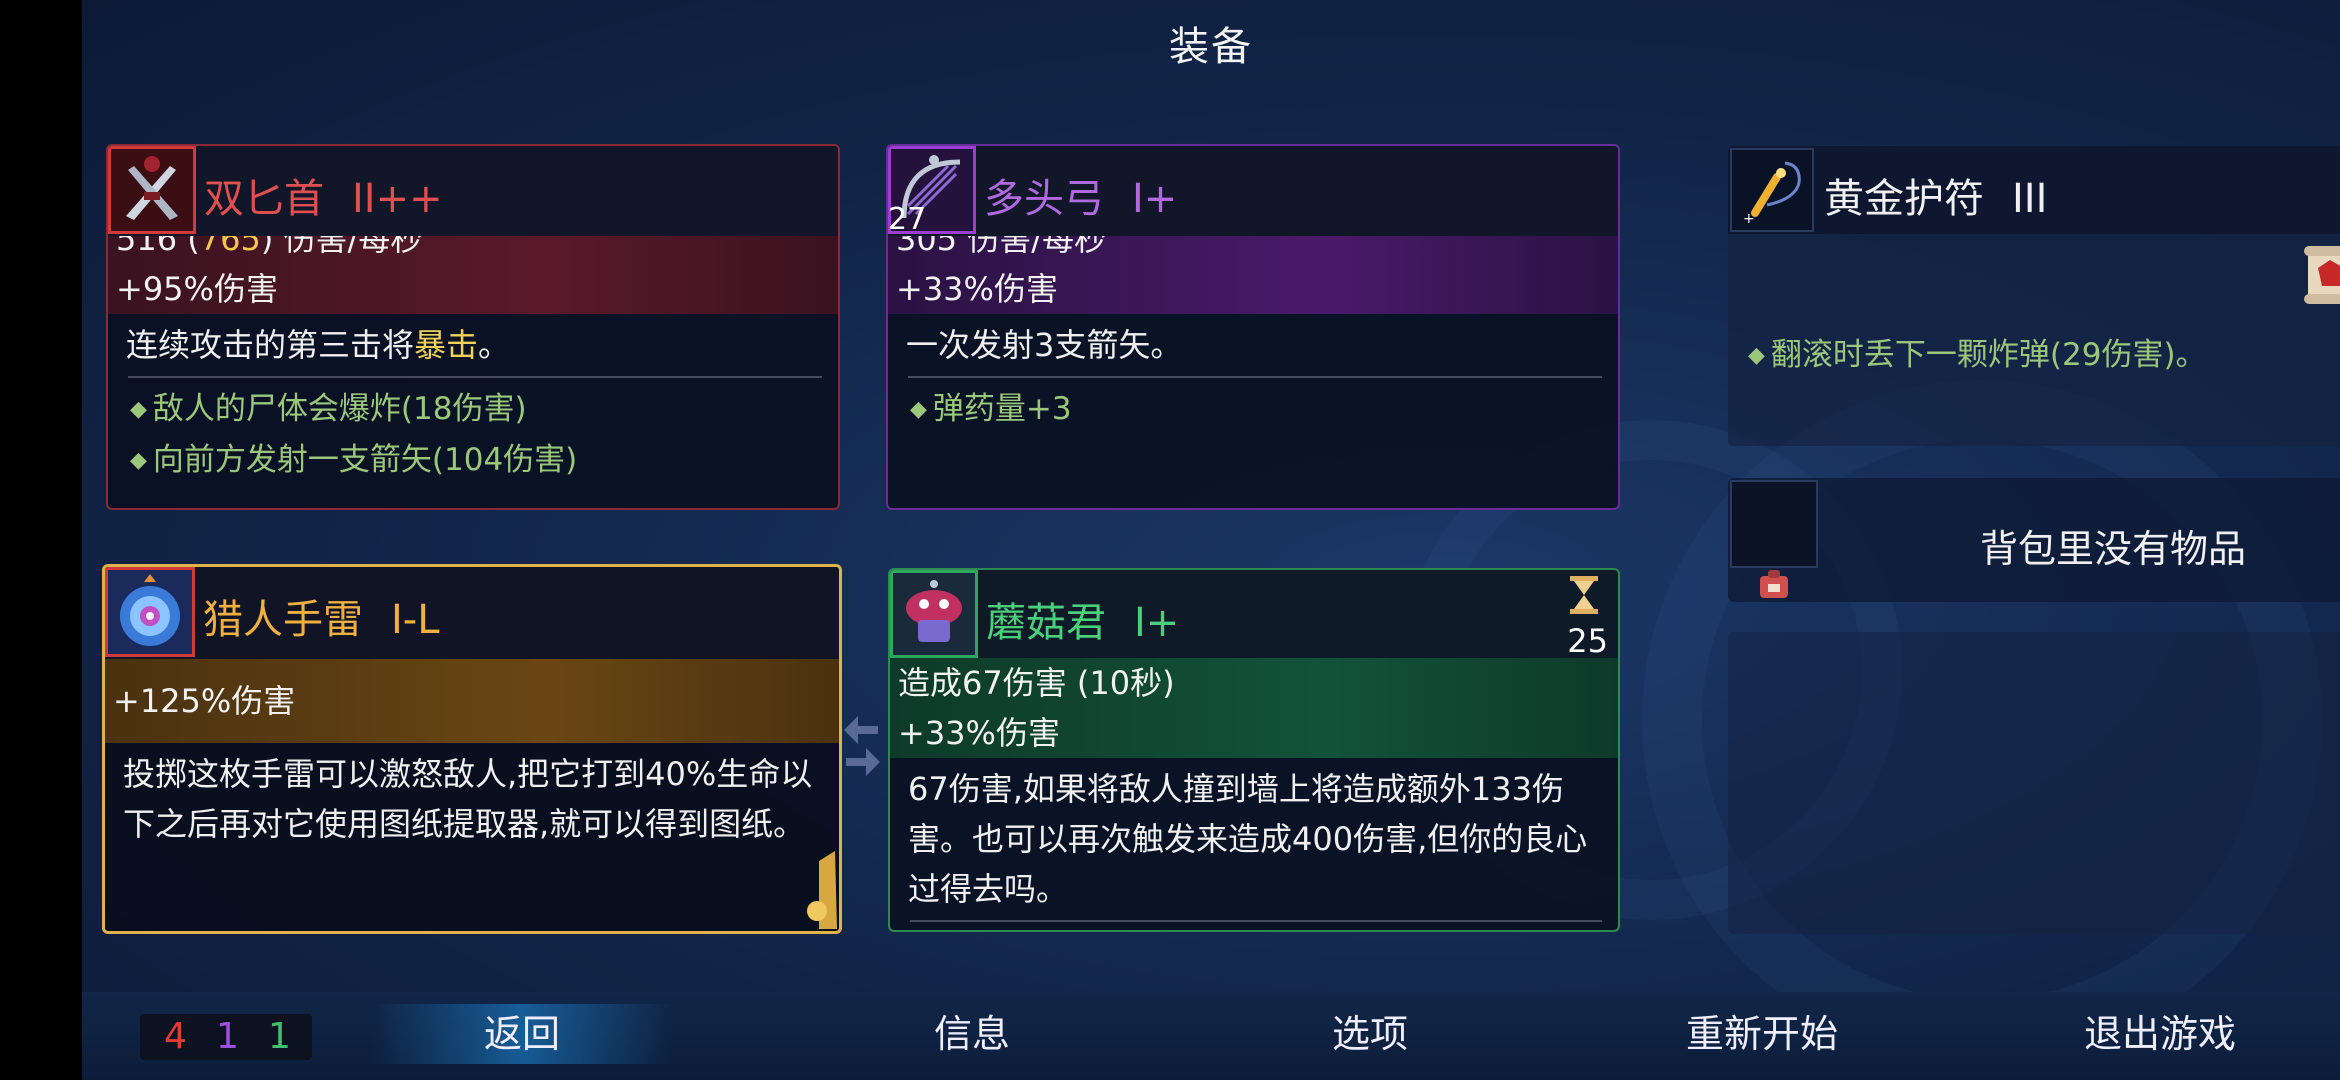  Describe the element at coordinates (328, 409) in the screenshot. I see `mutation-line: ◆ 敌人的尸体会爆炸(18伤害)` at that location.